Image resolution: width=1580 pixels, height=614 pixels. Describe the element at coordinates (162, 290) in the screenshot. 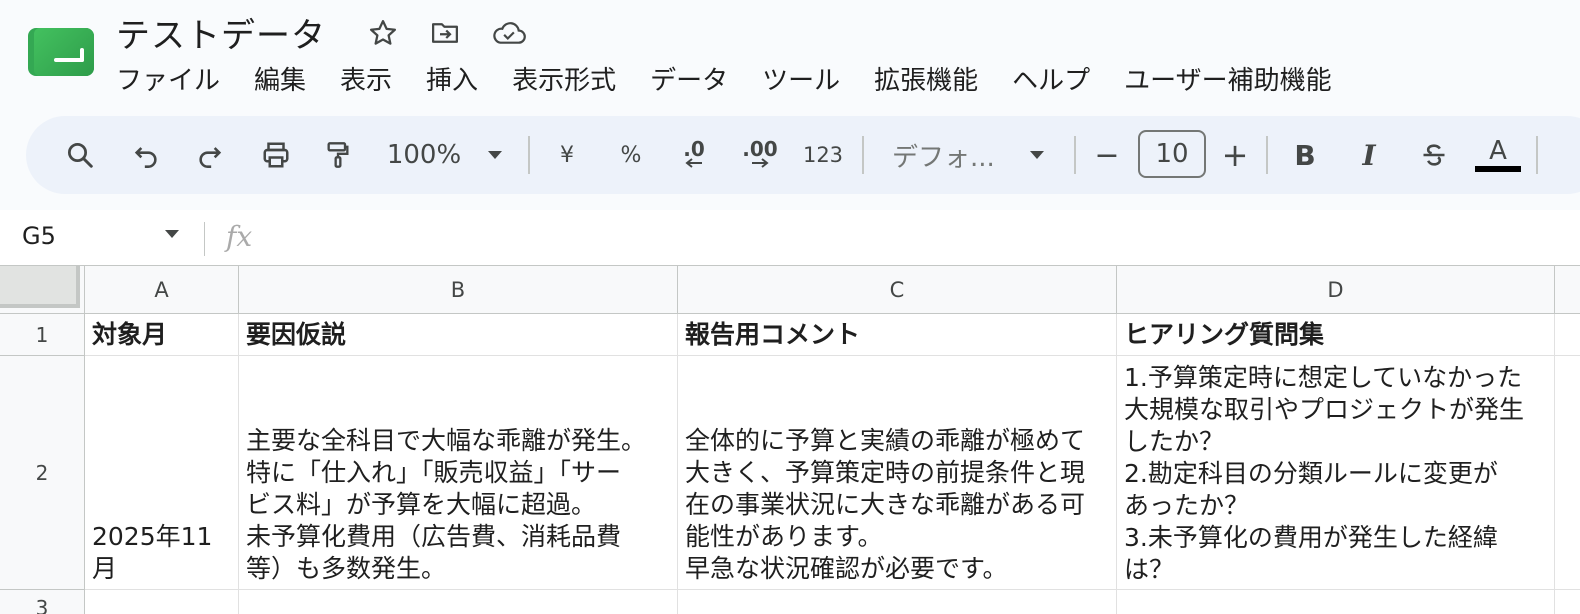

I see `column-header-a: A` at that location.